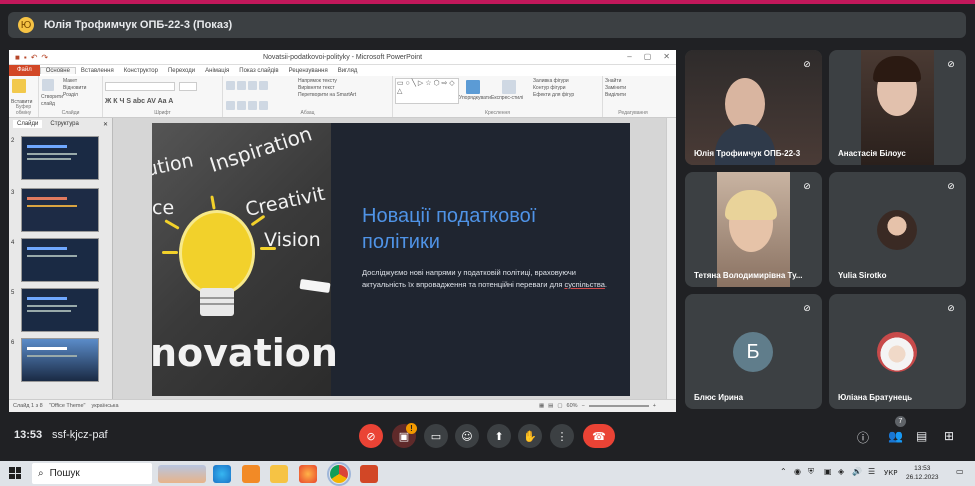 This screenshot has height=486, width=975. What do you see at coordinates (26, 25) in the screenshot?
I see `presenter-avatar: Ю` at bounding box center [26, 25].